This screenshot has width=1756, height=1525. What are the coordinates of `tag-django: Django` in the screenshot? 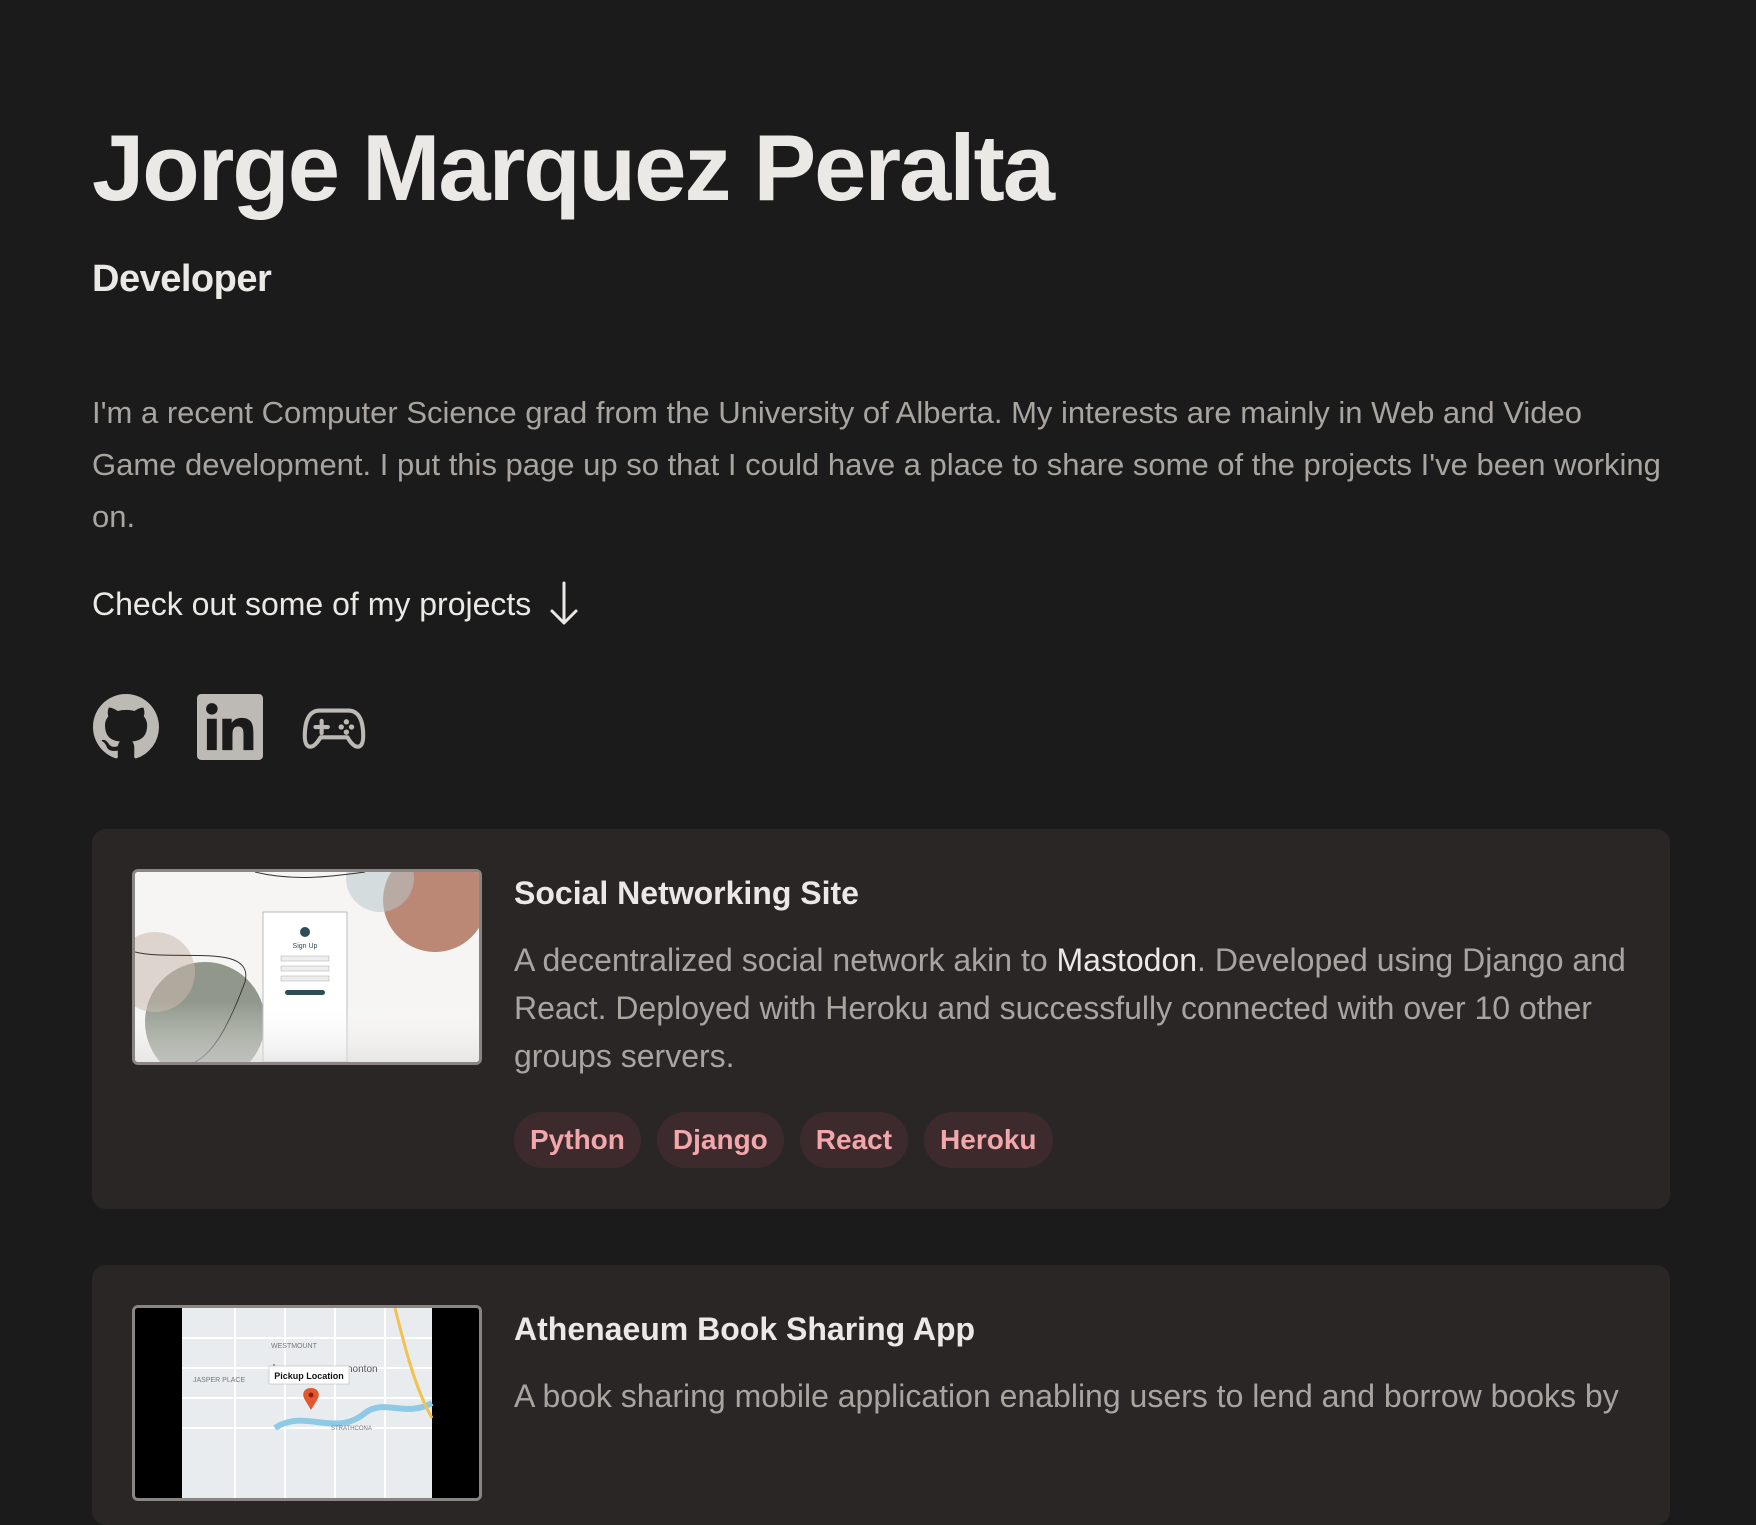 It's located at (720, 1140).